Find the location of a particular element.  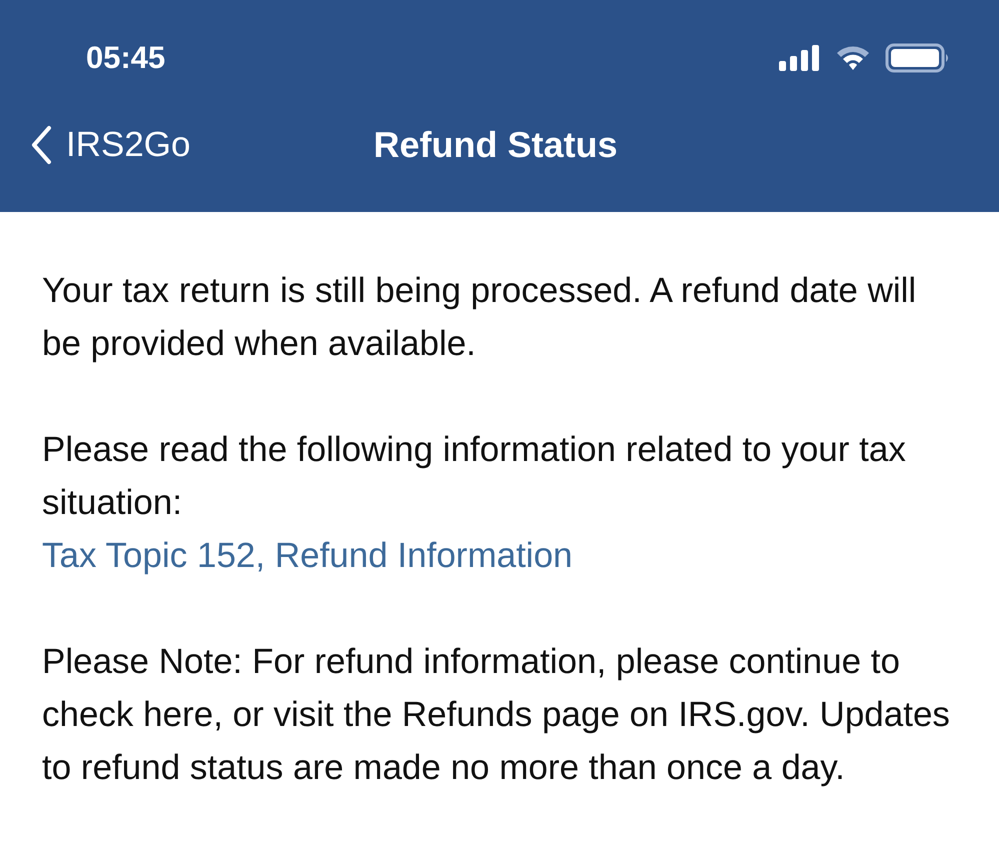

refund-info-link: Tax Topic 152, Refund Information is located at coordinates (307, 555).